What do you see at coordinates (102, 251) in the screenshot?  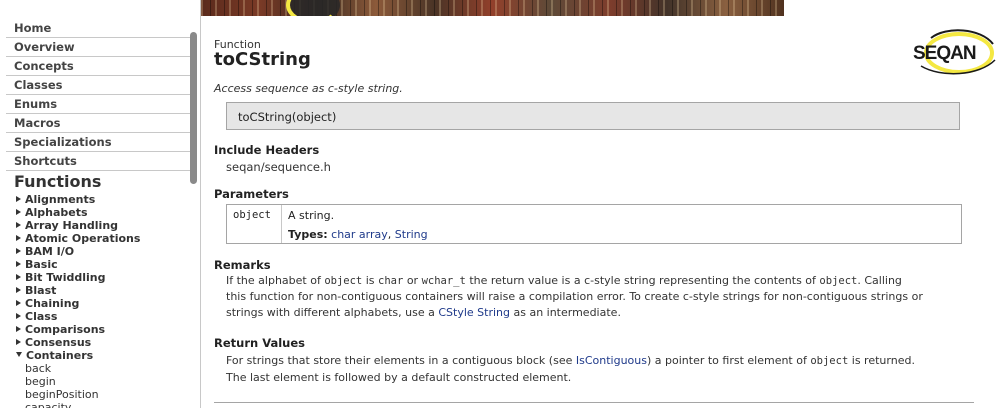 I see `function-group-item: BAM I/O` at bounding box center [102, 251].